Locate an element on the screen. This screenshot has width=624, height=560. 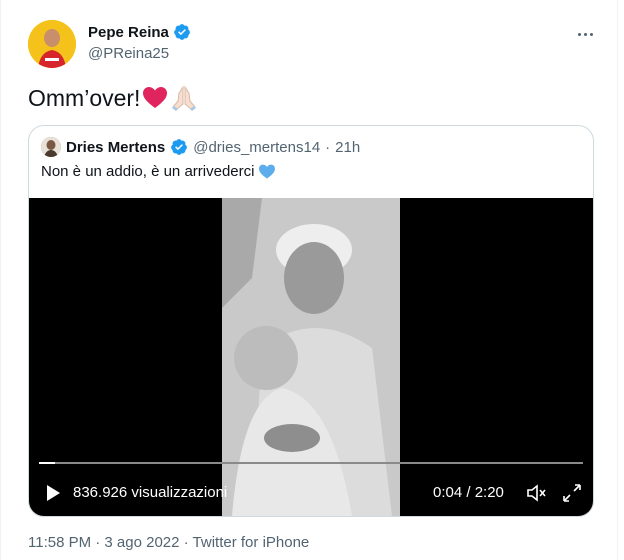
video-progress-fill is located at coordinates (47, 463).